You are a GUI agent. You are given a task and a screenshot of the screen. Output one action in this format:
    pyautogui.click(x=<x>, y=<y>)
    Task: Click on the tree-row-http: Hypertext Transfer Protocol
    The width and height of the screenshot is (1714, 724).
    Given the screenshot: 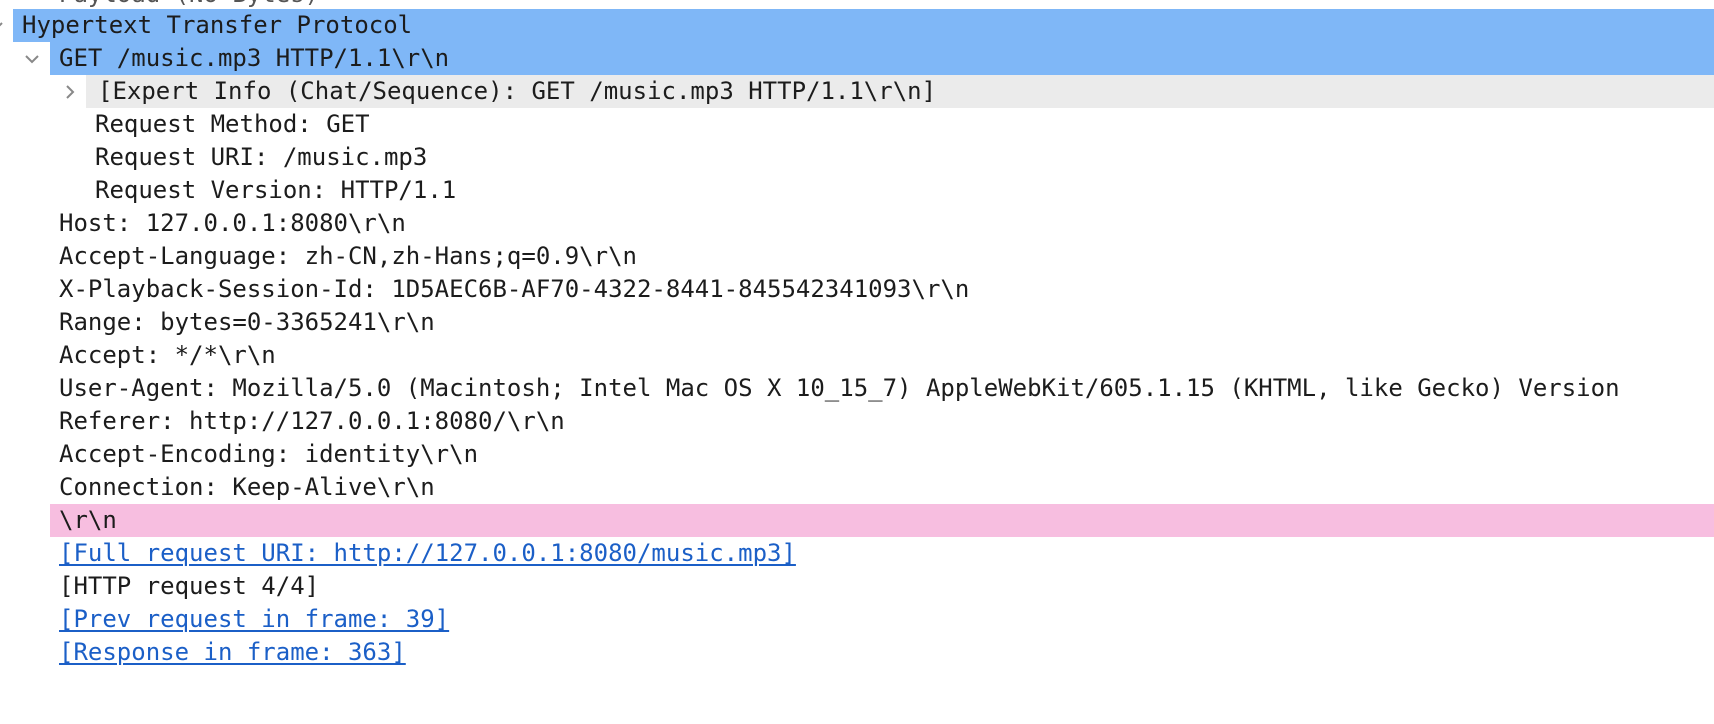 What is the action you would take?
    pyautogui.click(x=857, y=25)
    